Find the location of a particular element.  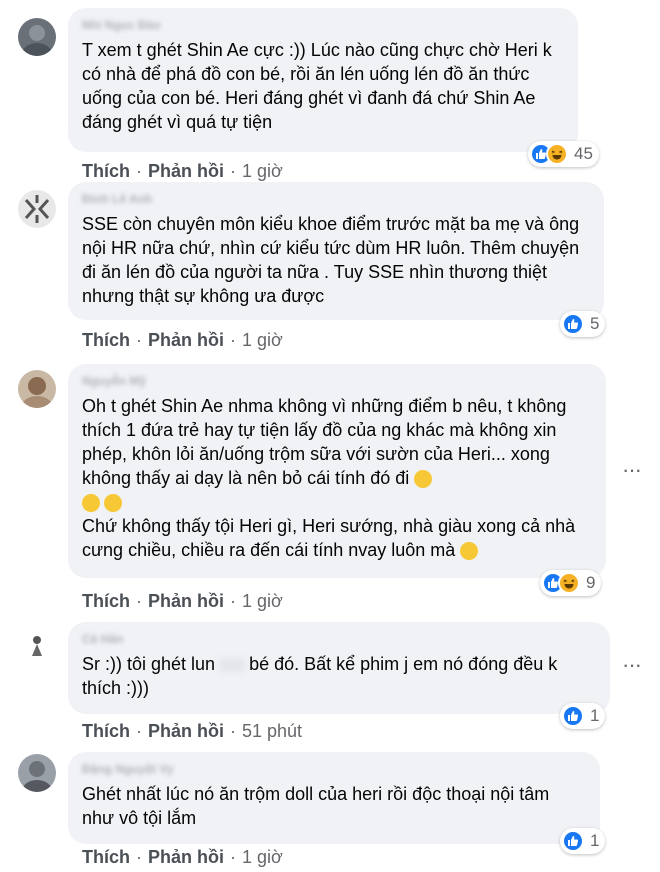

comment-actions: Thích · Phản hồi · 51 phút is located at coordinates (192, 731).